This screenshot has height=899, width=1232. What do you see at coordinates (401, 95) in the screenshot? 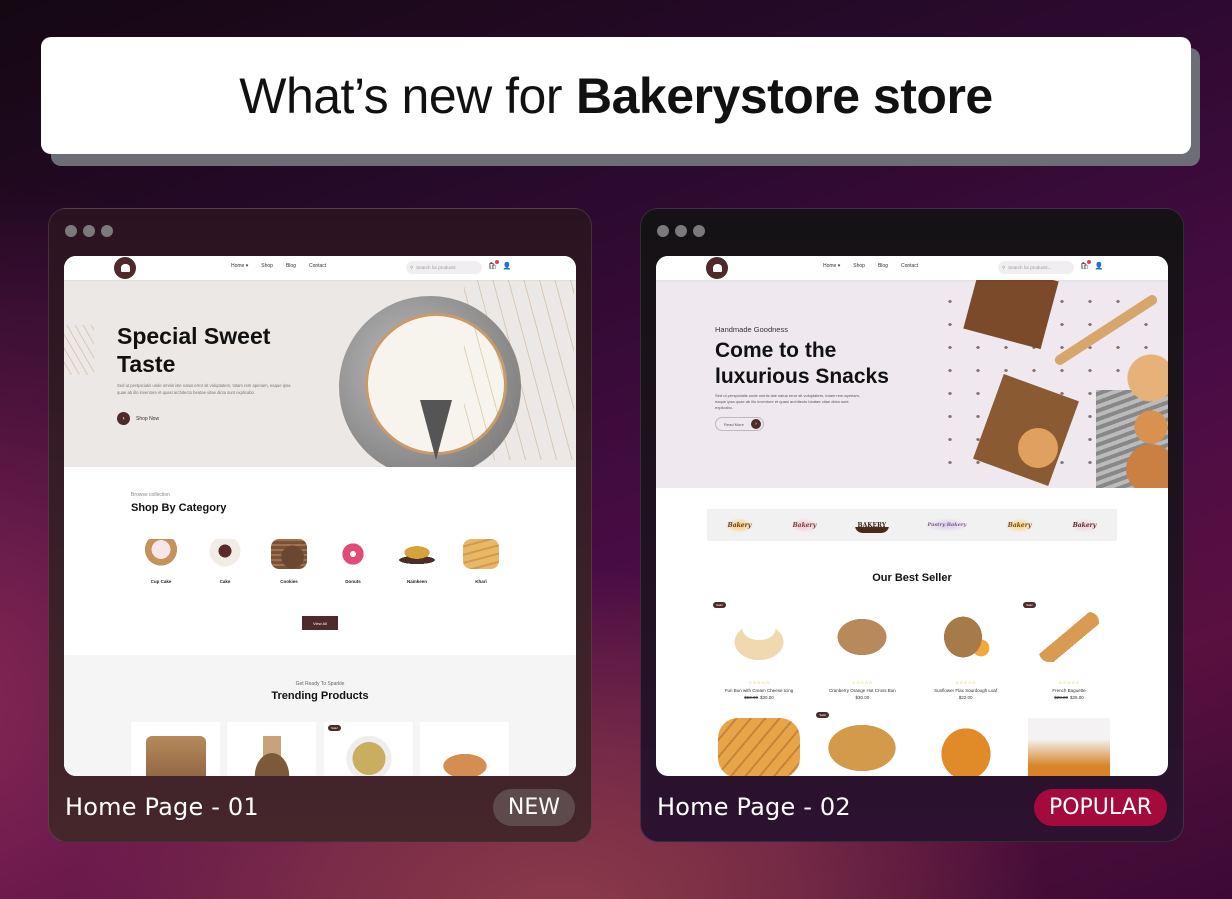
I see `headline-prefix: What’s new for` at bounding box center [401, 95].